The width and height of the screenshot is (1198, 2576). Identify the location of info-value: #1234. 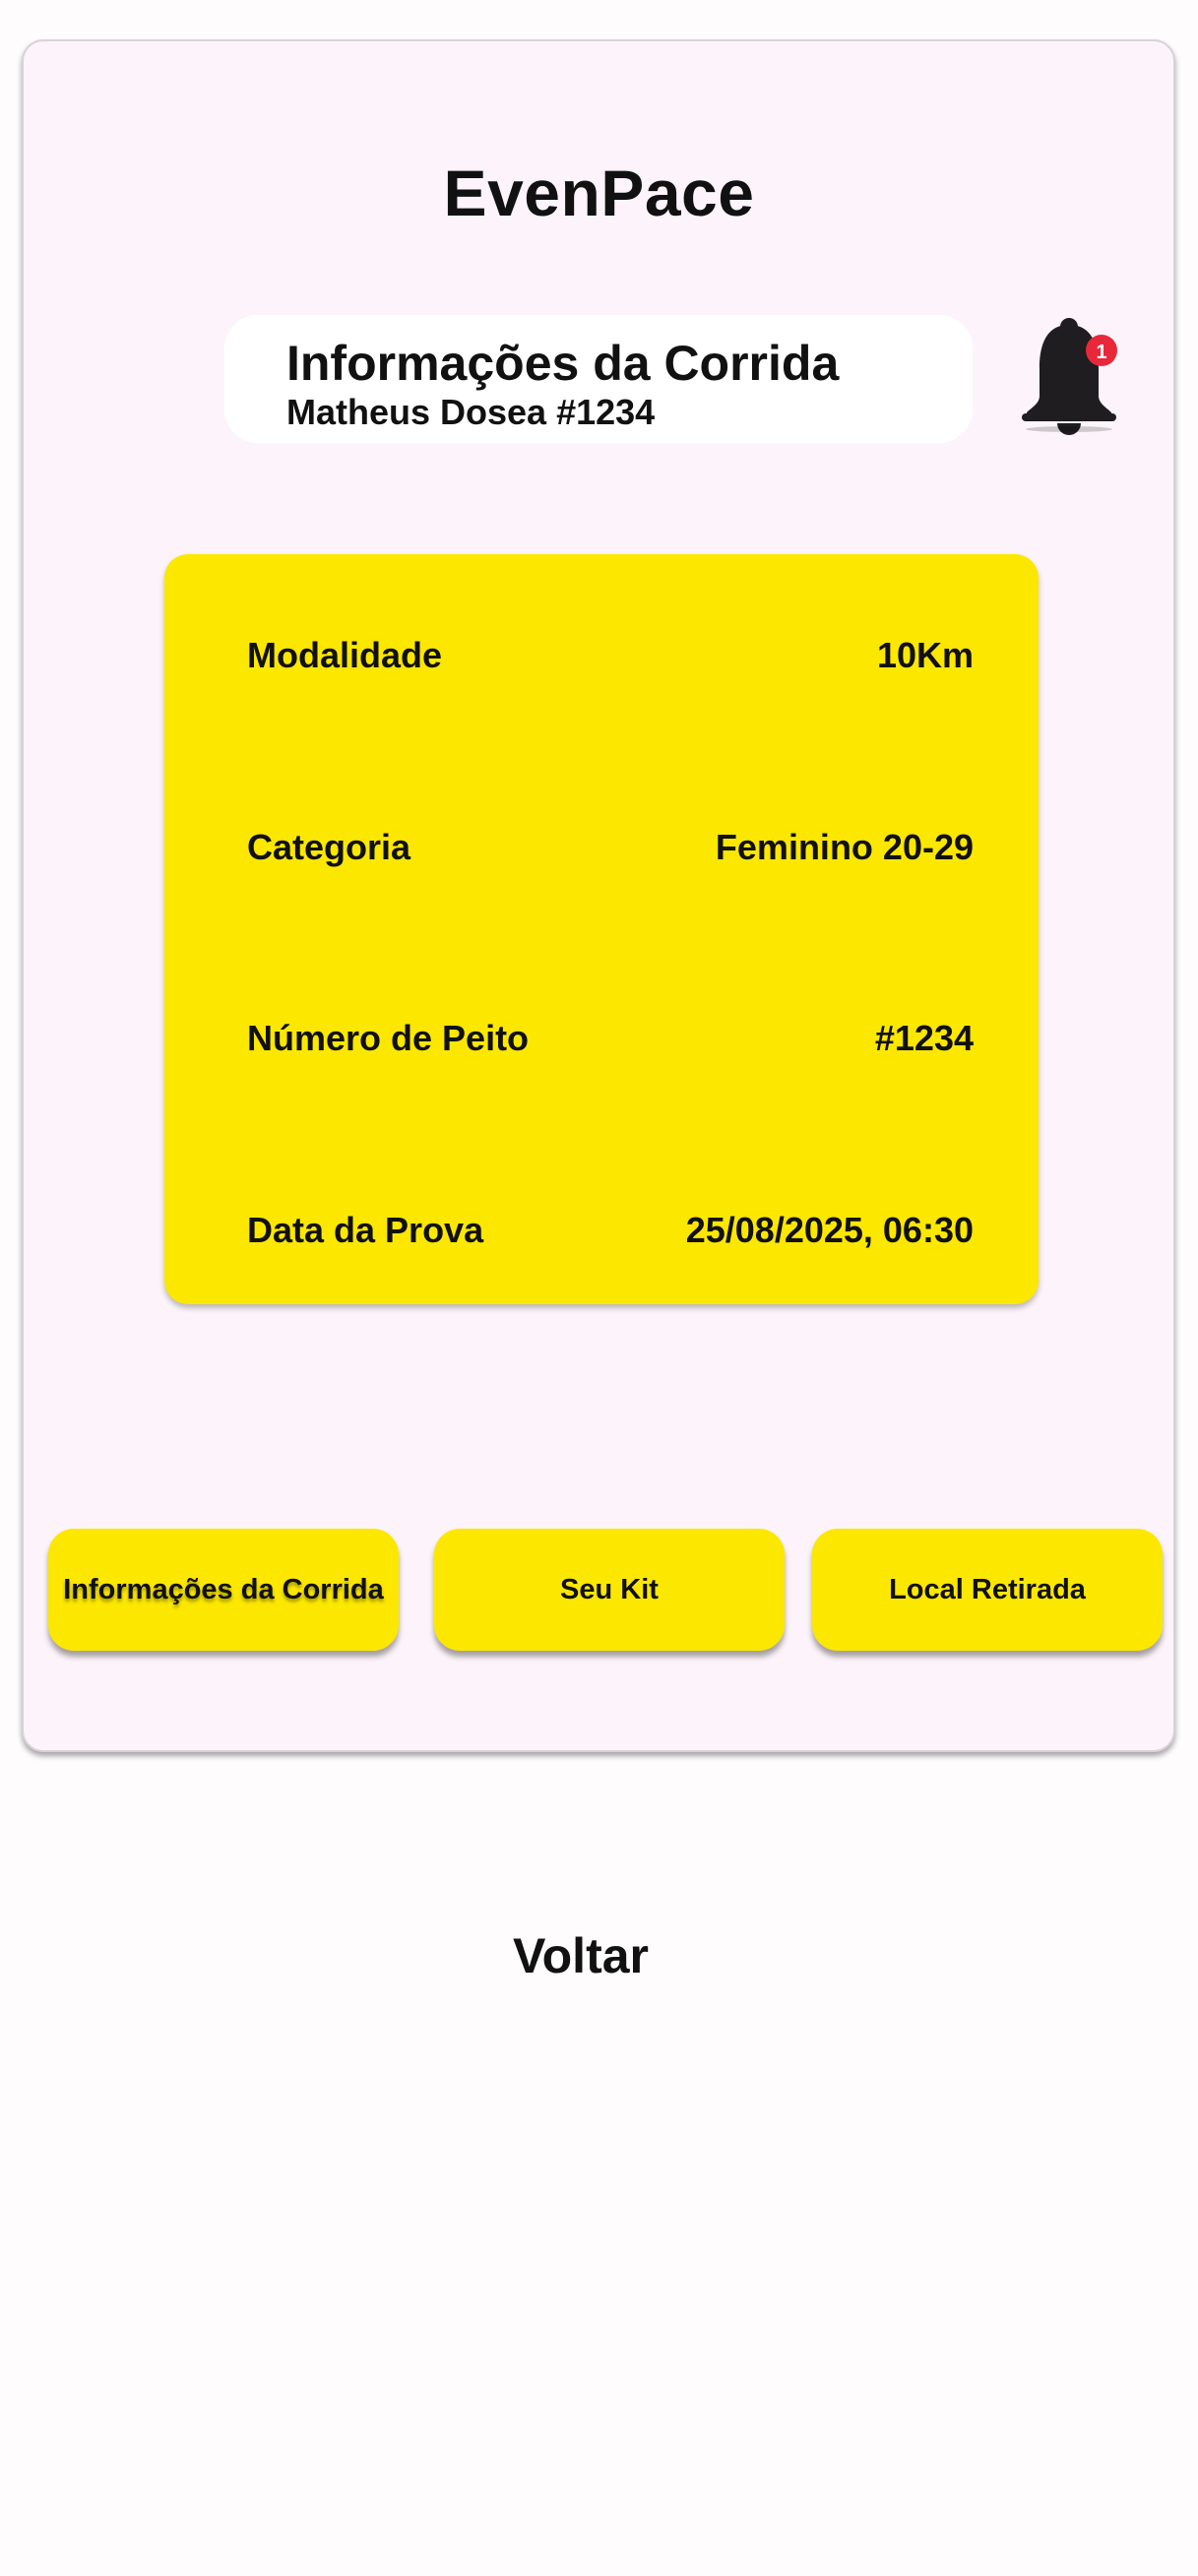
(924, 1038).